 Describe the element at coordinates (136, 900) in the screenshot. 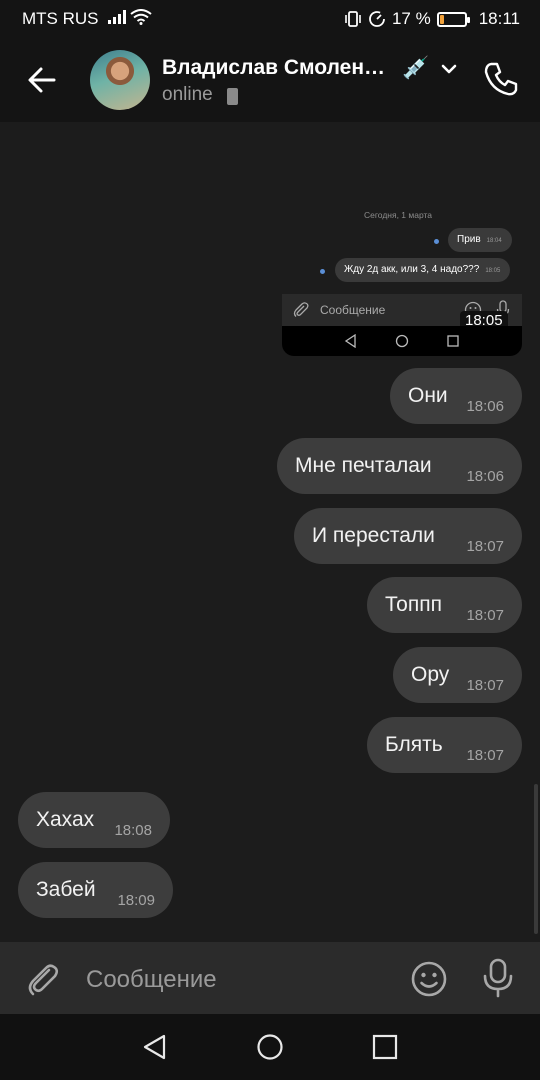

I see `message-time: 18:09` at that location.